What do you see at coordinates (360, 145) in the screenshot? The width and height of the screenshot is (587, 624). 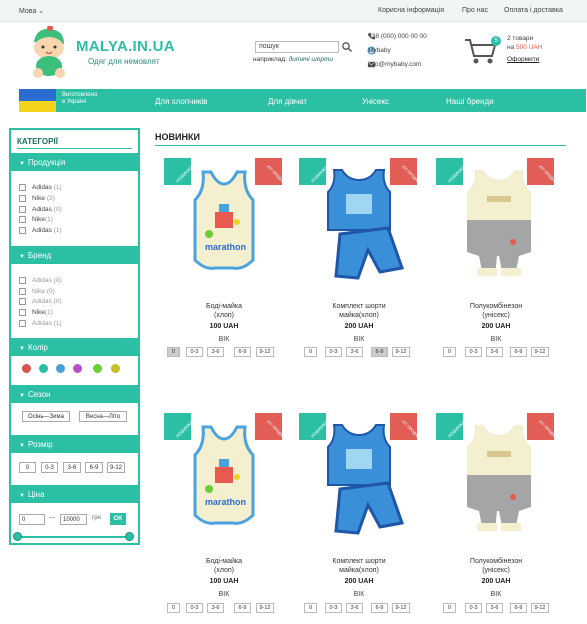 I see `divider` at bounding box center [360, 145].